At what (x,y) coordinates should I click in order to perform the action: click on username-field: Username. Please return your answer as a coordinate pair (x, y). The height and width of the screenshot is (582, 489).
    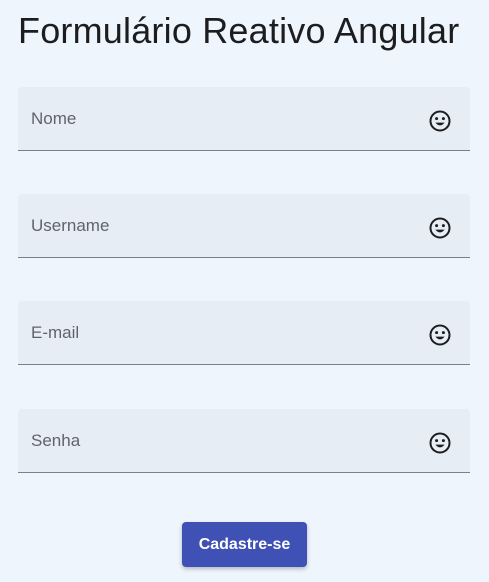
    Looking at the image, I should click on (244, 226).